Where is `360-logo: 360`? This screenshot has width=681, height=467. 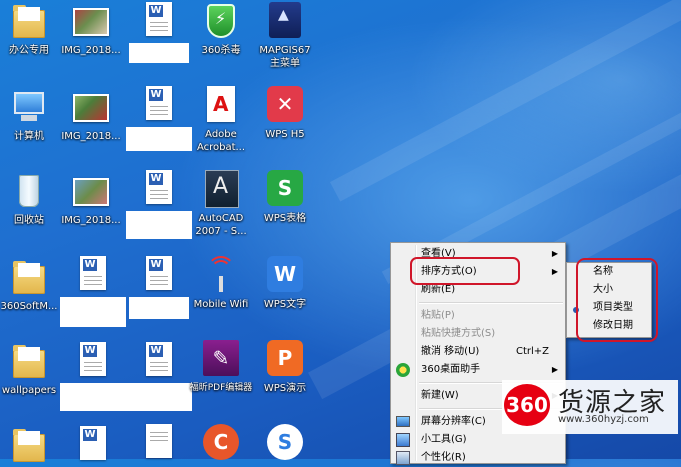
360-logo: 360 is located at coordinates (527, 405).